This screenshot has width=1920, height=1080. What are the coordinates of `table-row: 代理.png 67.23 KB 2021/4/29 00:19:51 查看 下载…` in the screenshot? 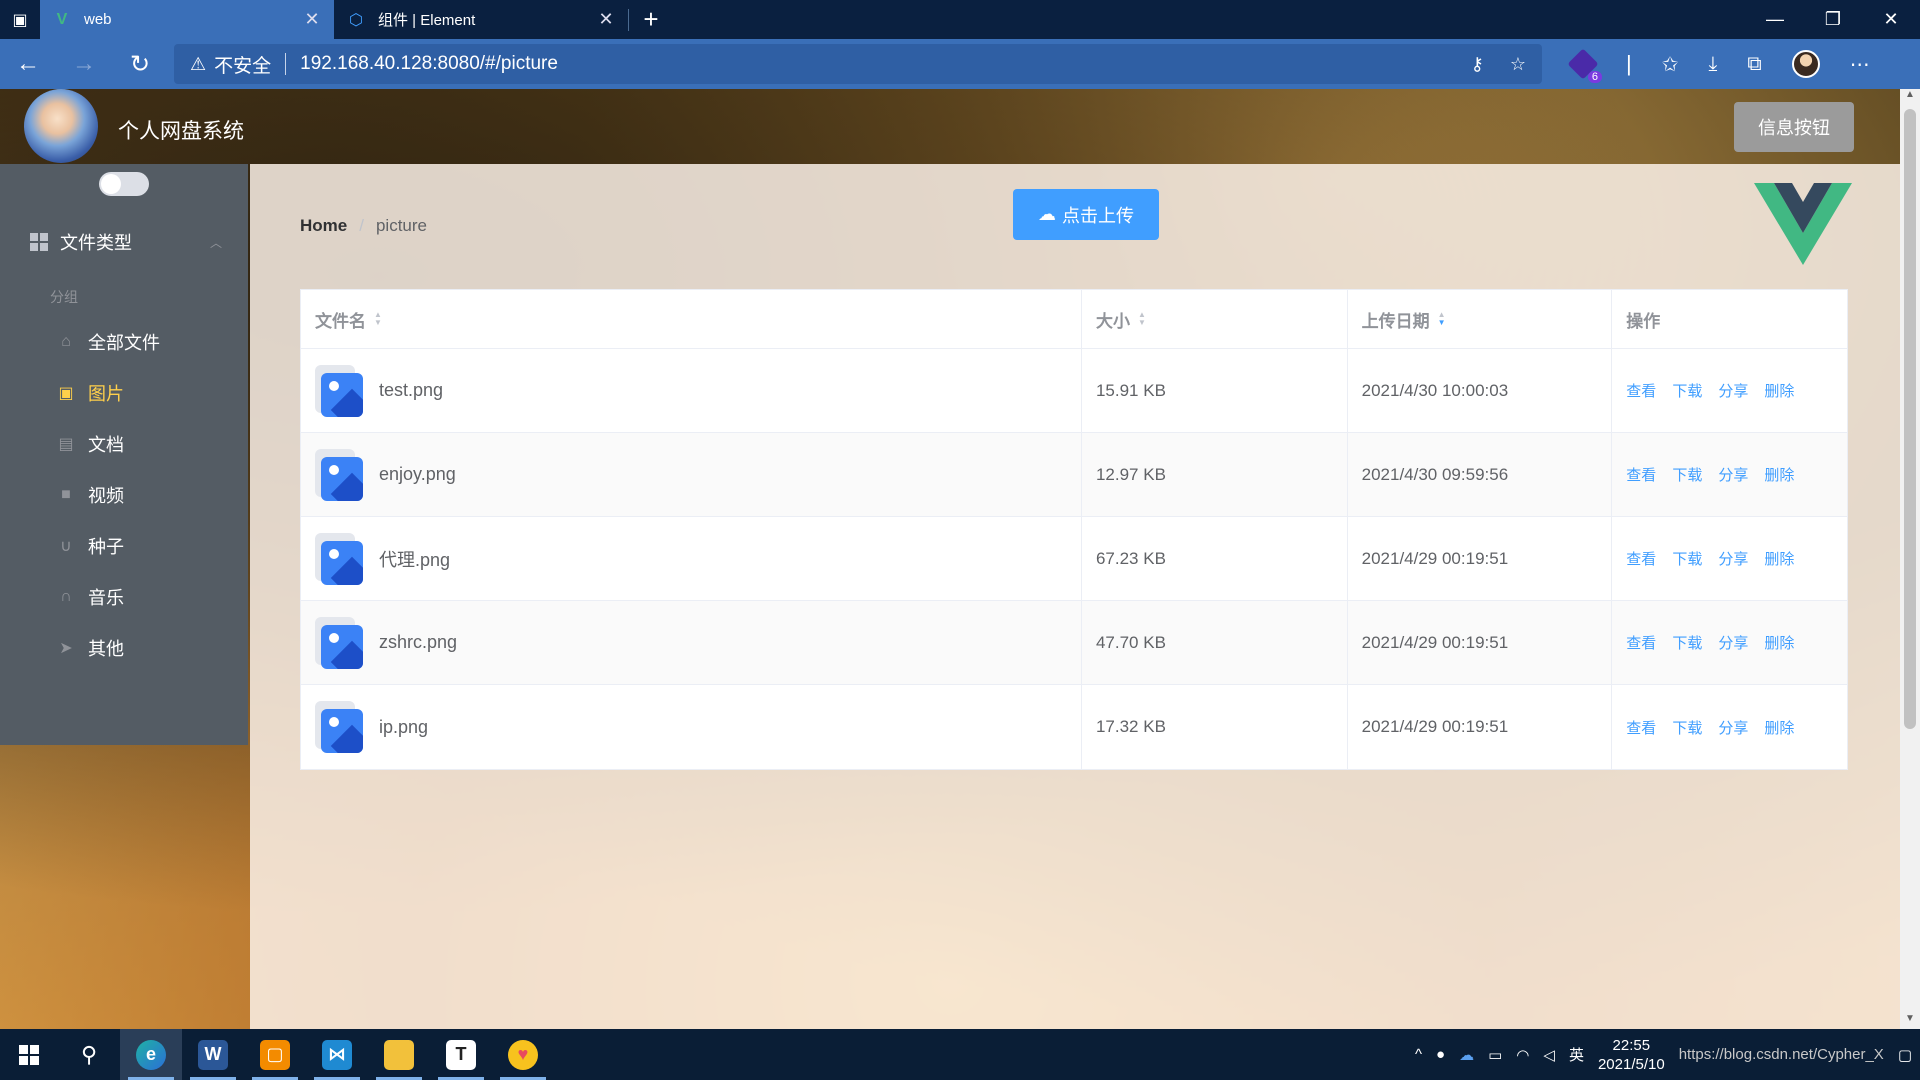 It's located at (1074, 559).